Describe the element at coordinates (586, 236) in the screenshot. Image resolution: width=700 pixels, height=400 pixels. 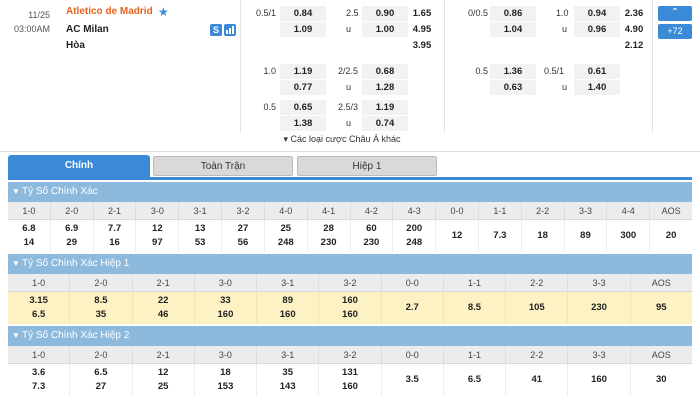
I see `score-odds-cell: 89` at that location.